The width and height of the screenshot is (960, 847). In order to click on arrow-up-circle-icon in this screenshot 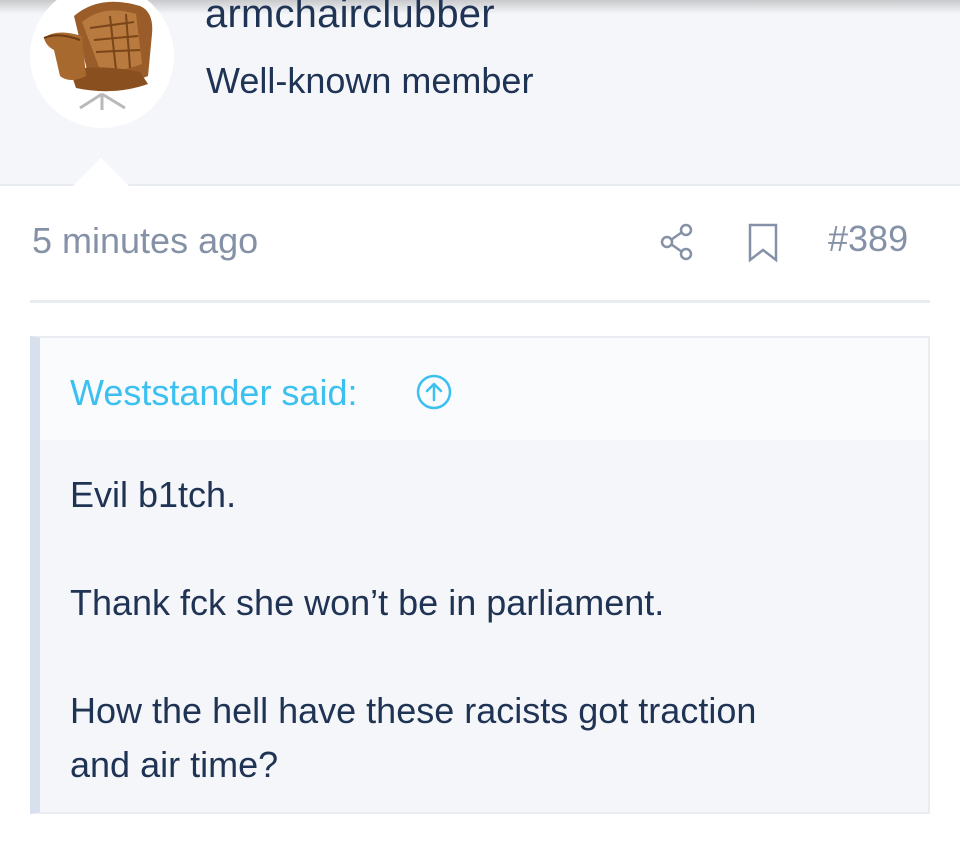, I will do `click(434, 394)`.